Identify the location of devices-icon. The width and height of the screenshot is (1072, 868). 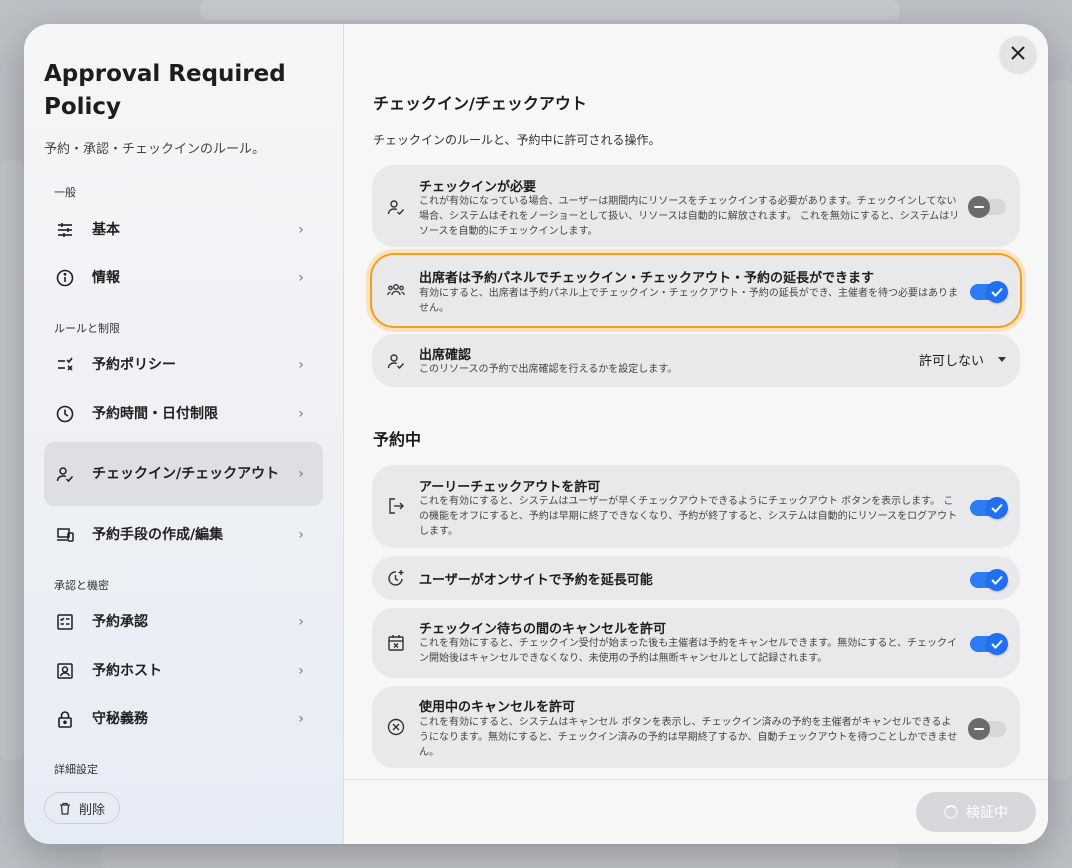
(65, 535).